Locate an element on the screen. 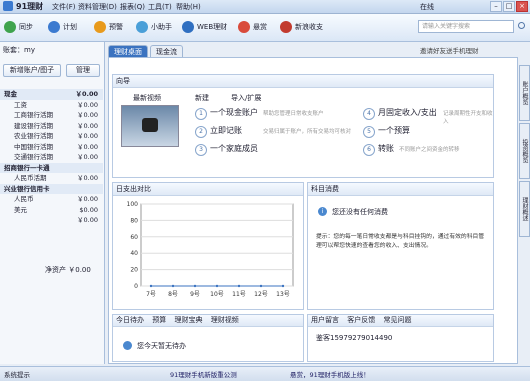 This screenshot has height=381, width=530. side-tabs: 账户概览 投资概览 理财概述 is located at coordinates (524, 210).